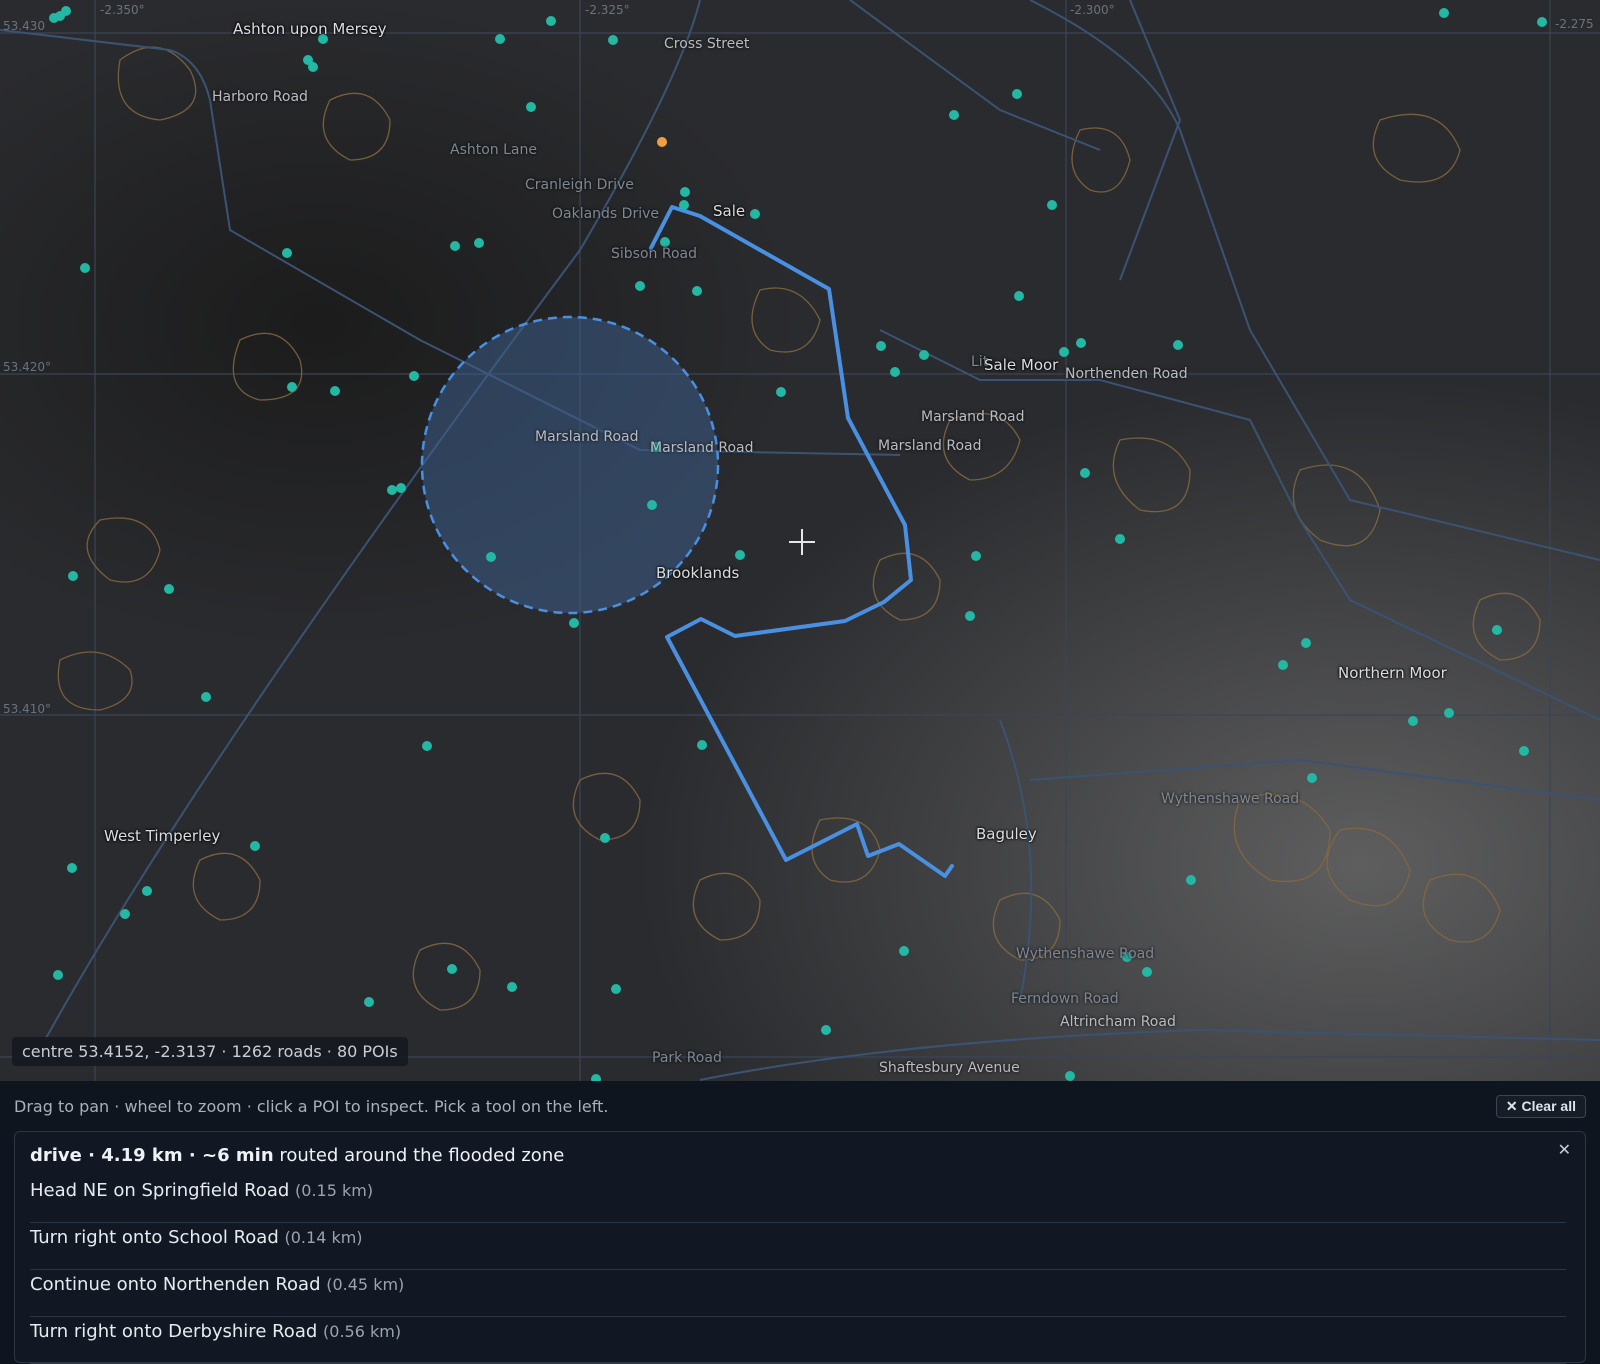  I want to click on crosshair-cursor-icon, so click(802, 542).